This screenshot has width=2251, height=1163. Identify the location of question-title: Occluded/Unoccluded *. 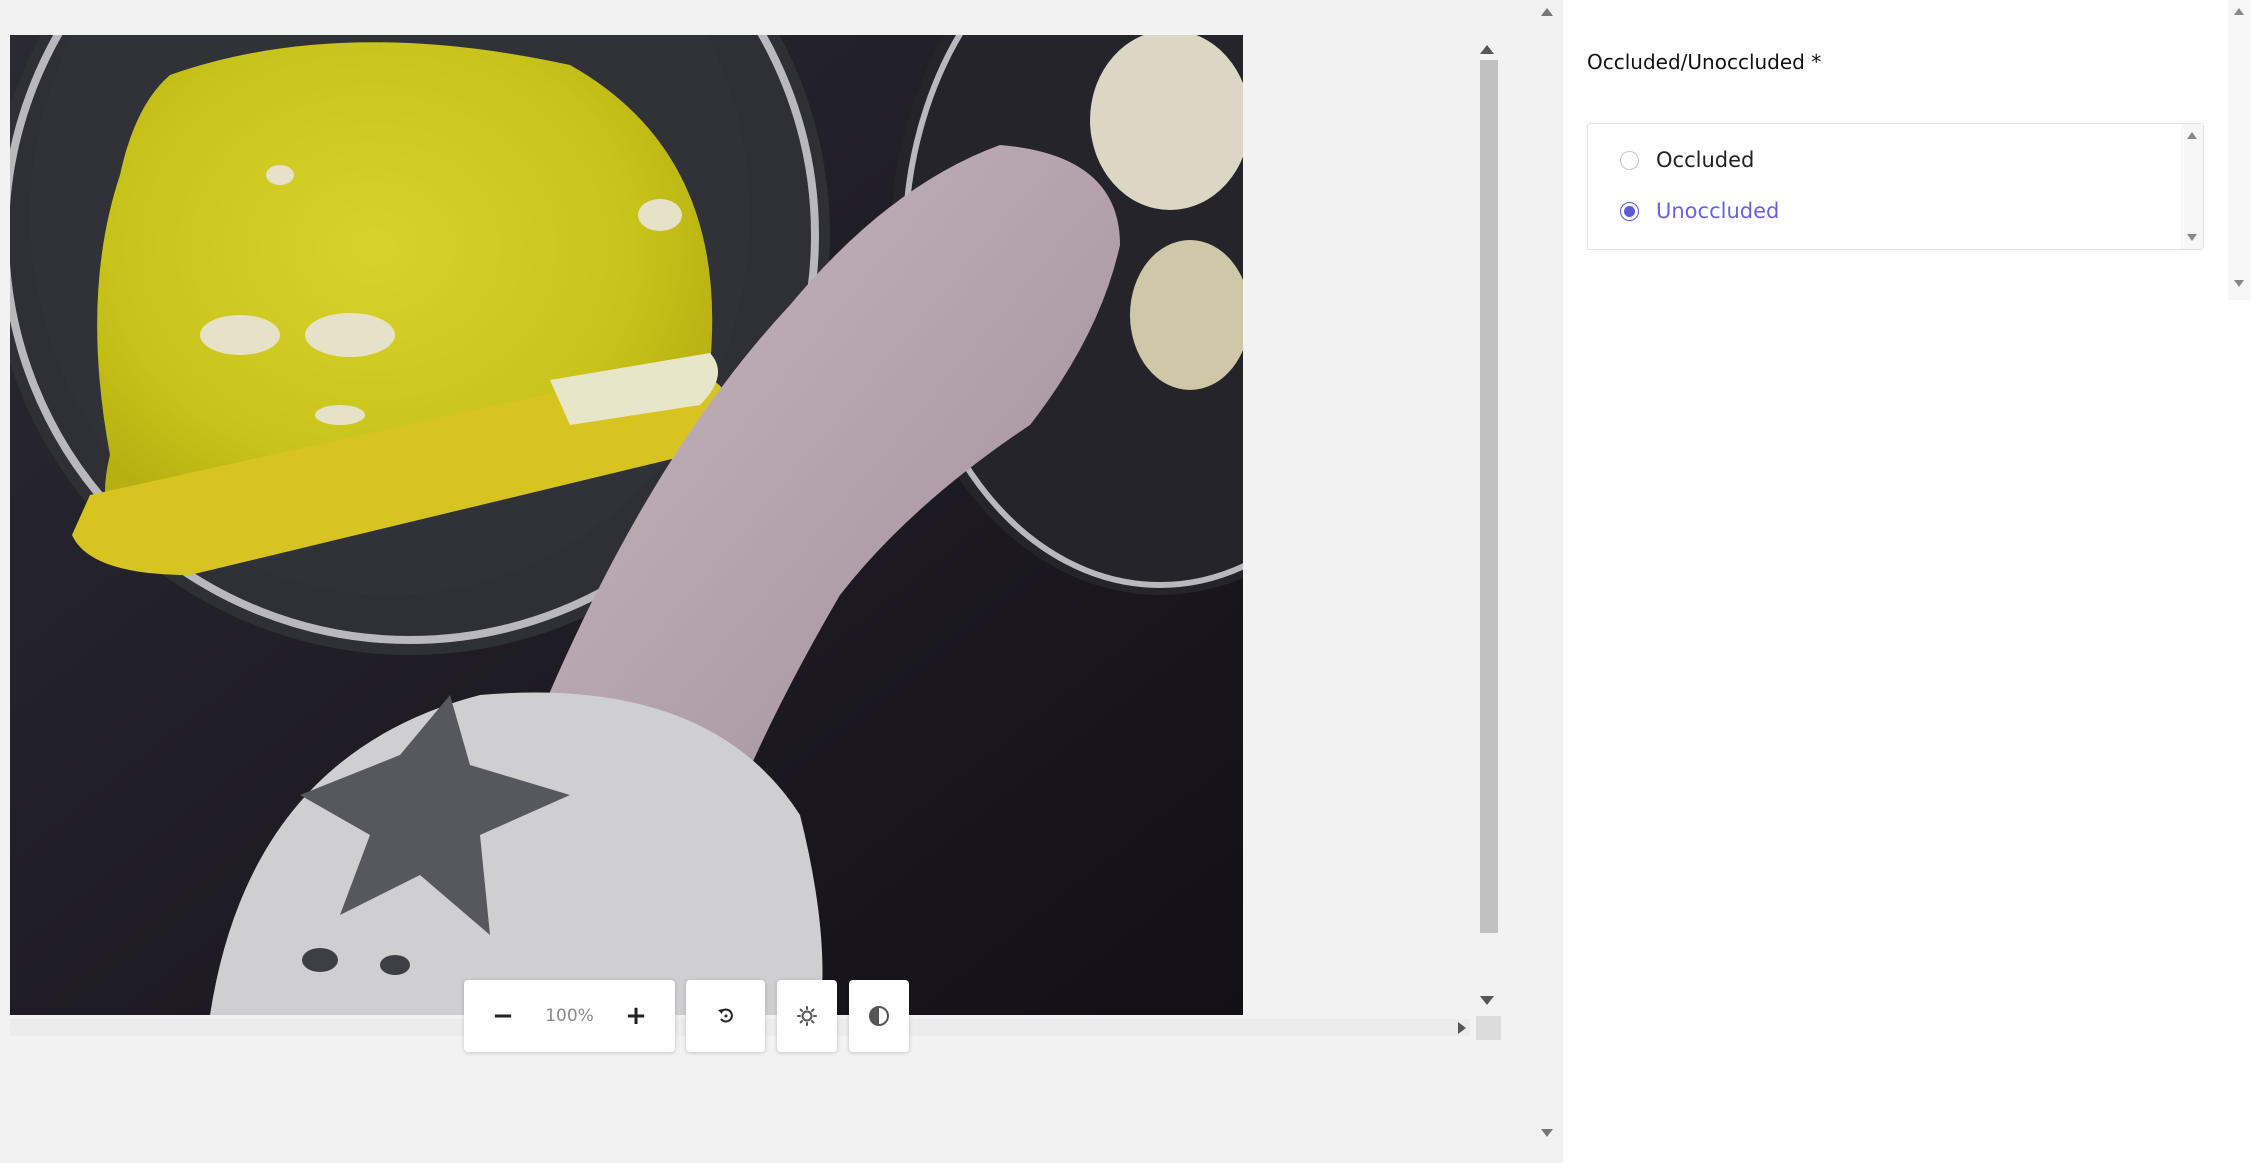
(1704, 62).